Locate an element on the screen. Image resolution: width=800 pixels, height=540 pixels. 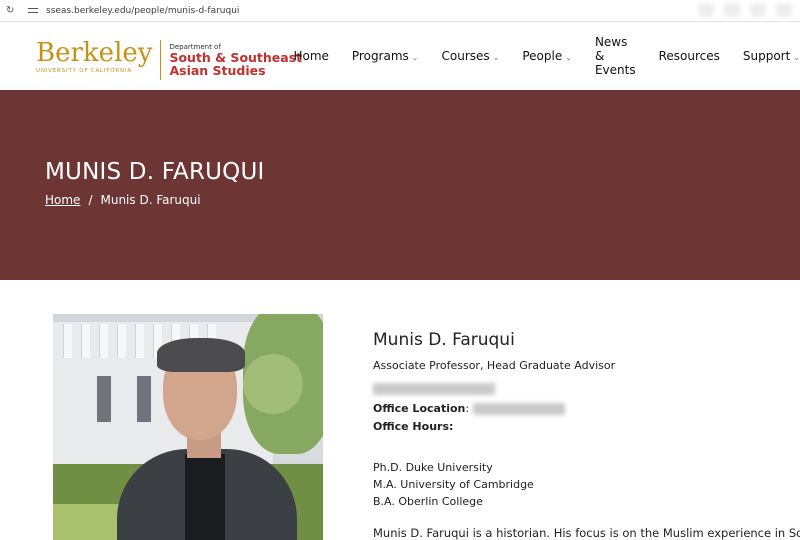
nav-resources: Resources is located at coordinates (689, 56).